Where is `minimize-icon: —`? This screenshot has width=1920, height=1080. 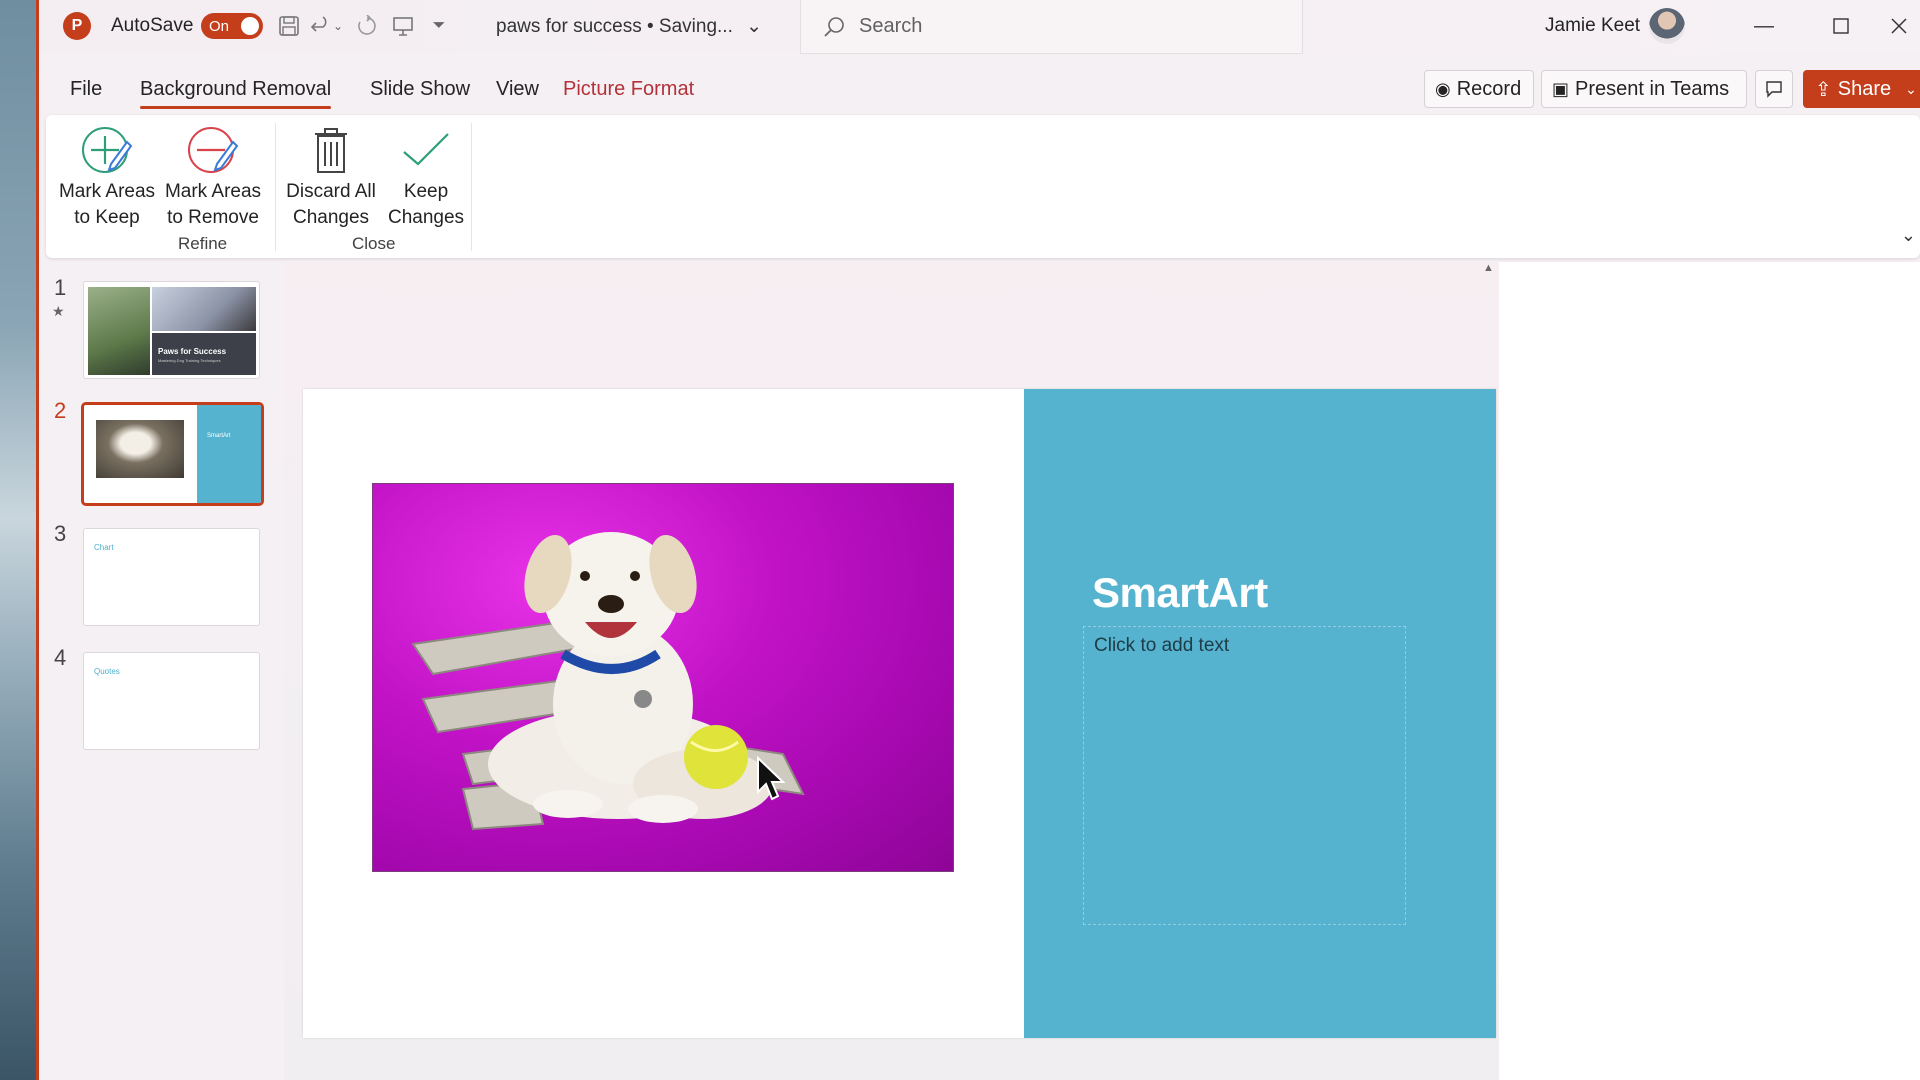
minimize-icon: — is located at coordinates (1764, 26).